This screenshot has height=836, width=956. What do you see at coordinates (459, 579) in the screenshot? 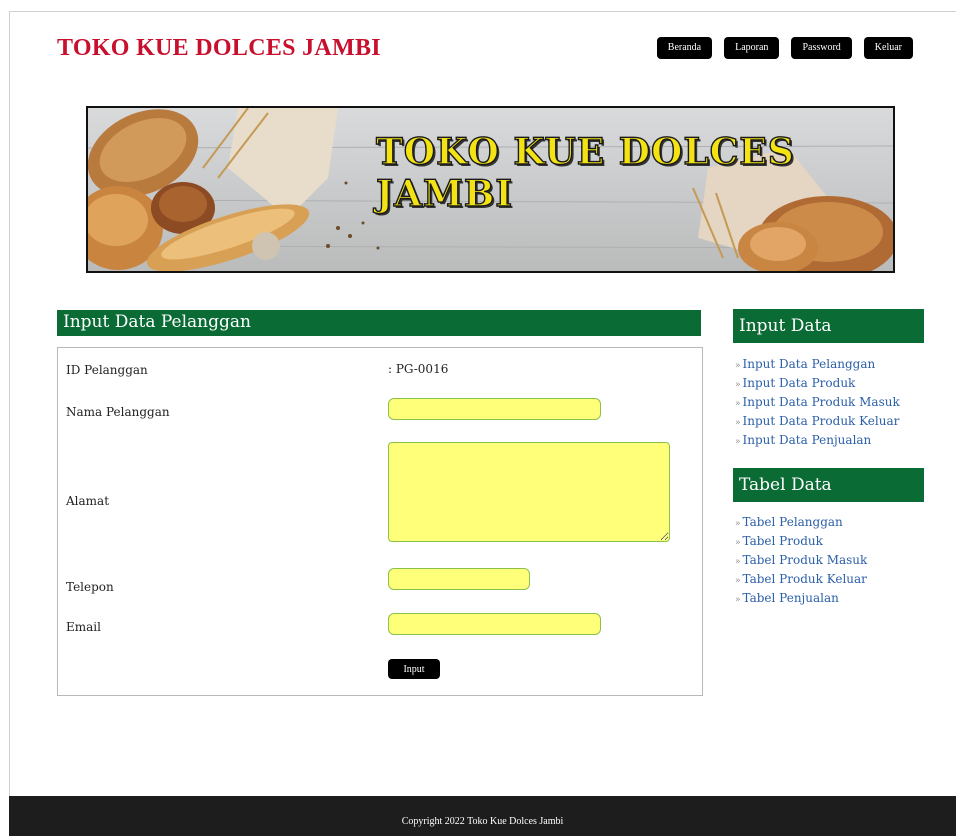
I see `telepon-input` at bounding box center [459, 579].